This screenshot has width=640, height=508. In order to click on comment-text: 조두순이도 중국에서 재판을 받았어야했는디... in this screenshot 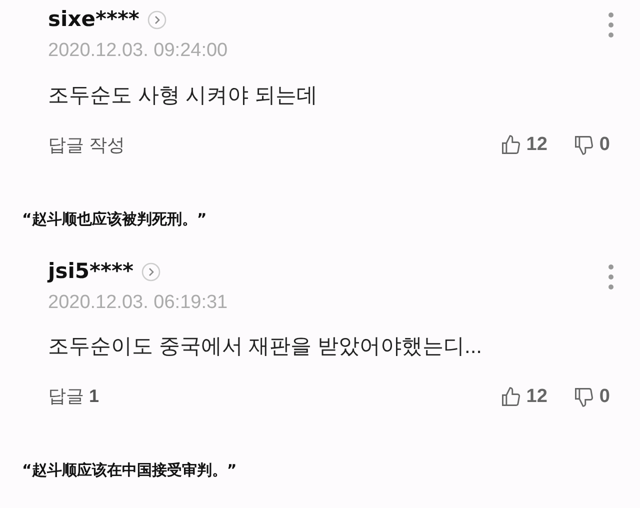, I will do `click(265, 347)`.